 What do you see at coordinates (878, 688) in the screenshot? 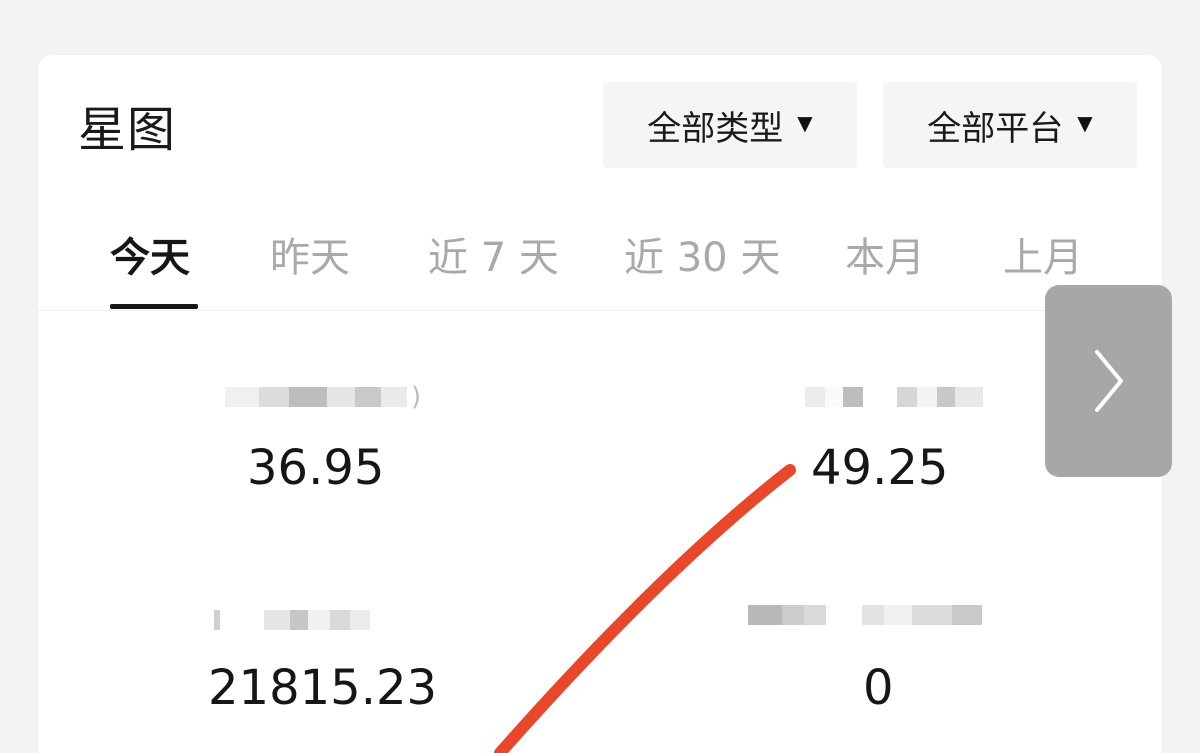
I see `metric-value: 0` at bounding box center [878, 688].